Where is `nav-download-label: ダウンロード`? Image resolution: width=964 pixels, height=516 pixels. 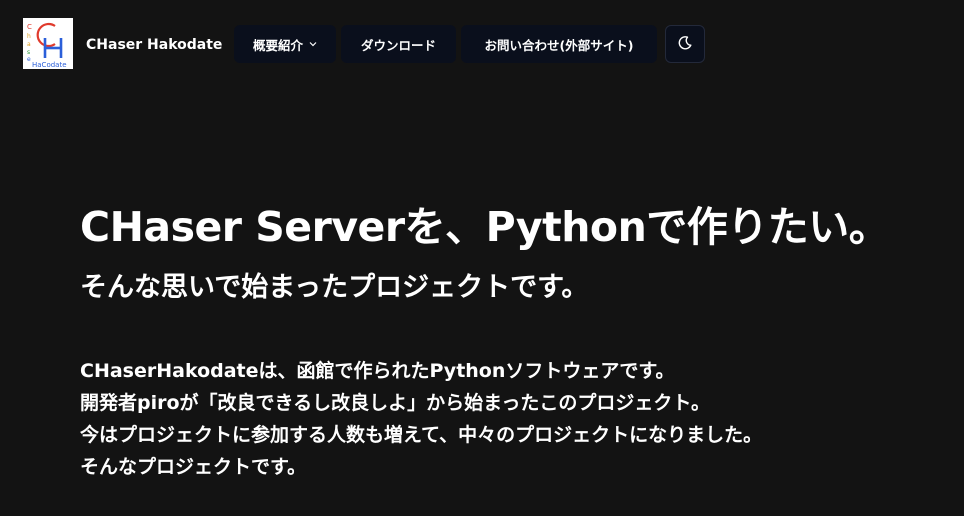
nav-download-label: ダウンロード is located at coordinates (398, 45).